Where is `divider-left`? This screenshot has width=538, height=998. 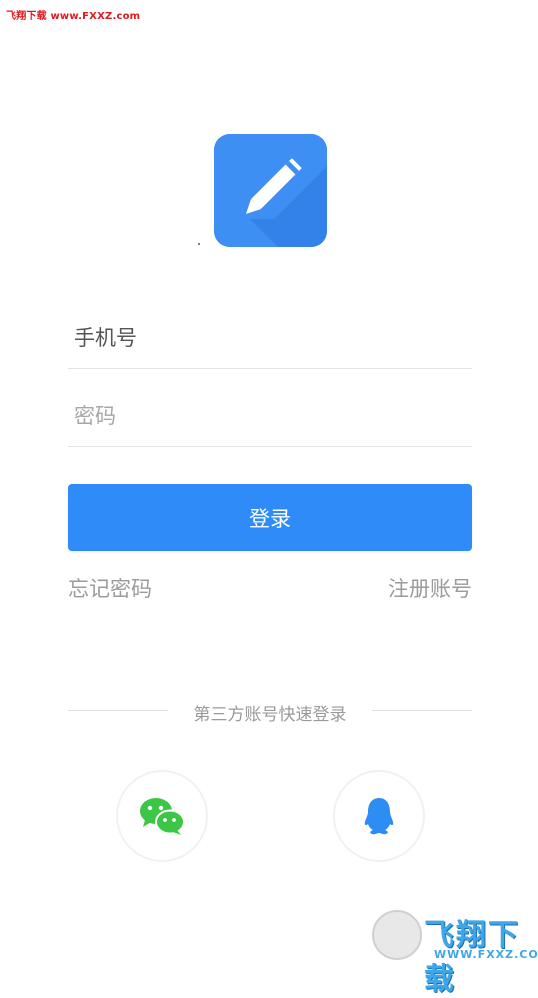 divider-left is located at coordinates (118, 710).